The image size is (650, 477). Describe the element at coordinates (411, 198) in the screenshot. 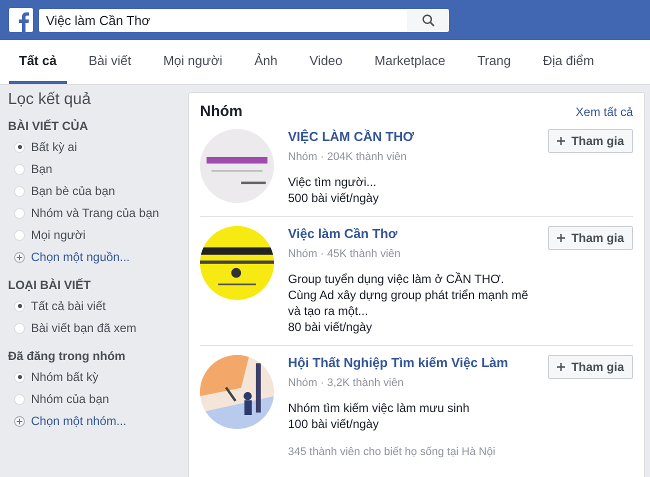

I see `posts-per-day: 500 bài viết/ngày` at that location.